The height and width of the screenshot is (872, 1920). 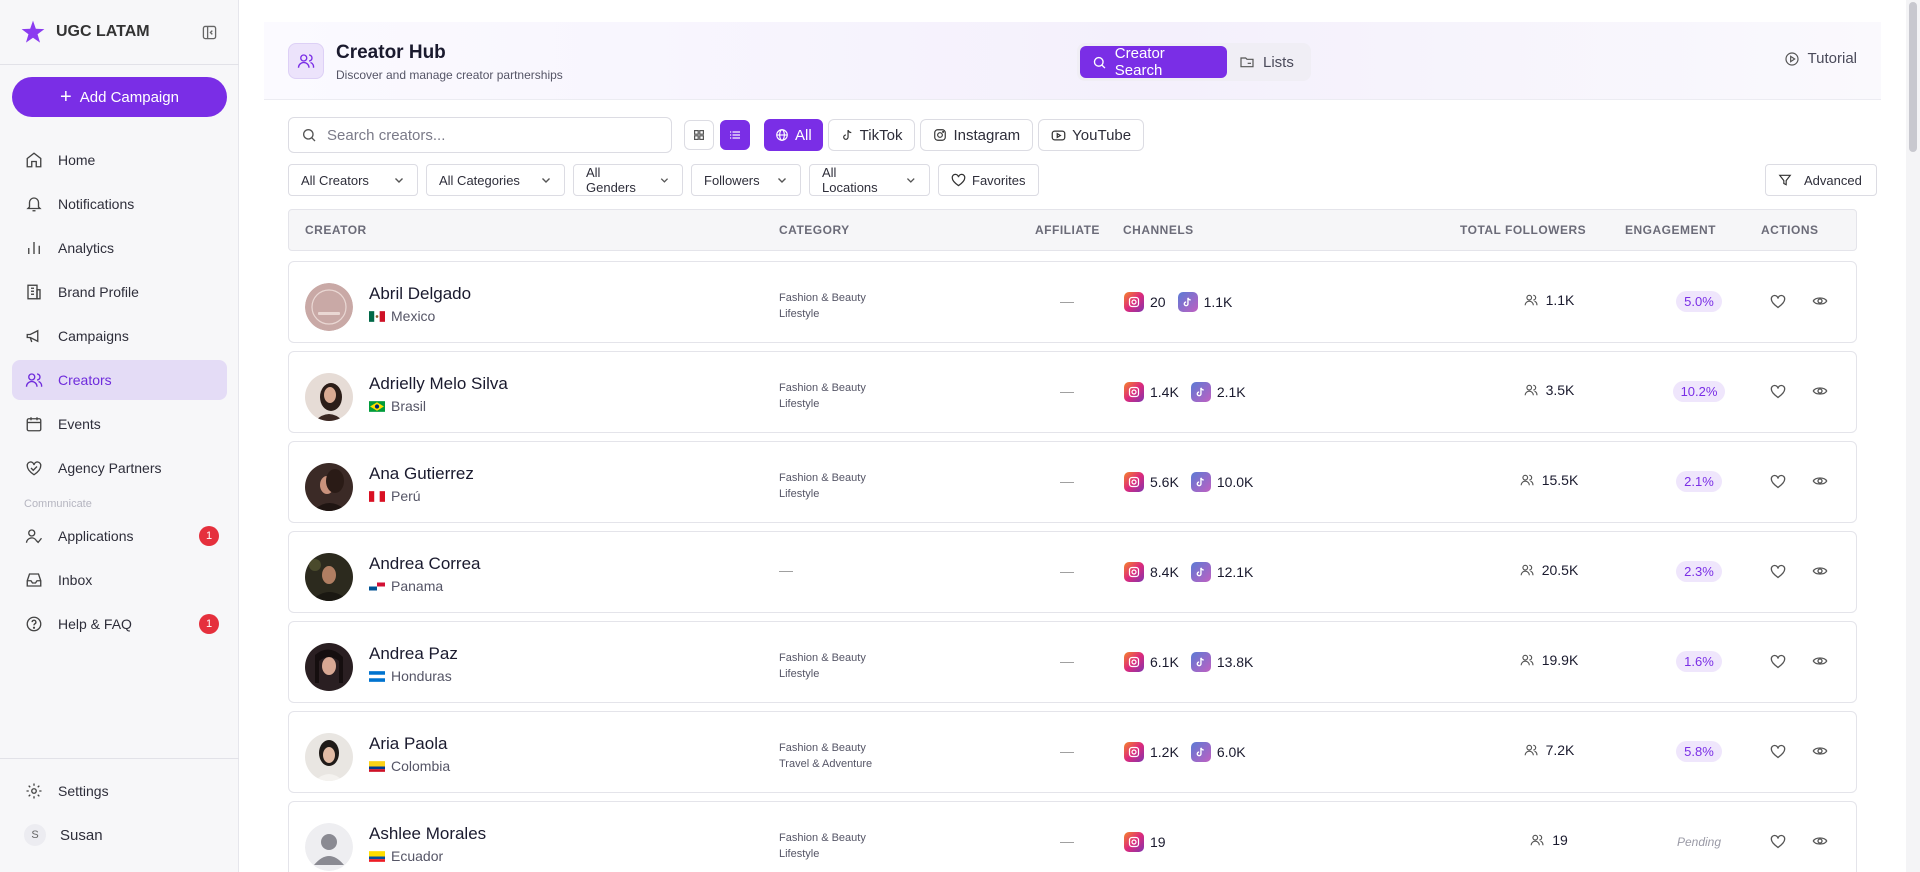 What do you see at coordinates (1235, 482) in the screenshot?
I see `tiktok-followers: 10.0K` at bounding box center [1235, 482].